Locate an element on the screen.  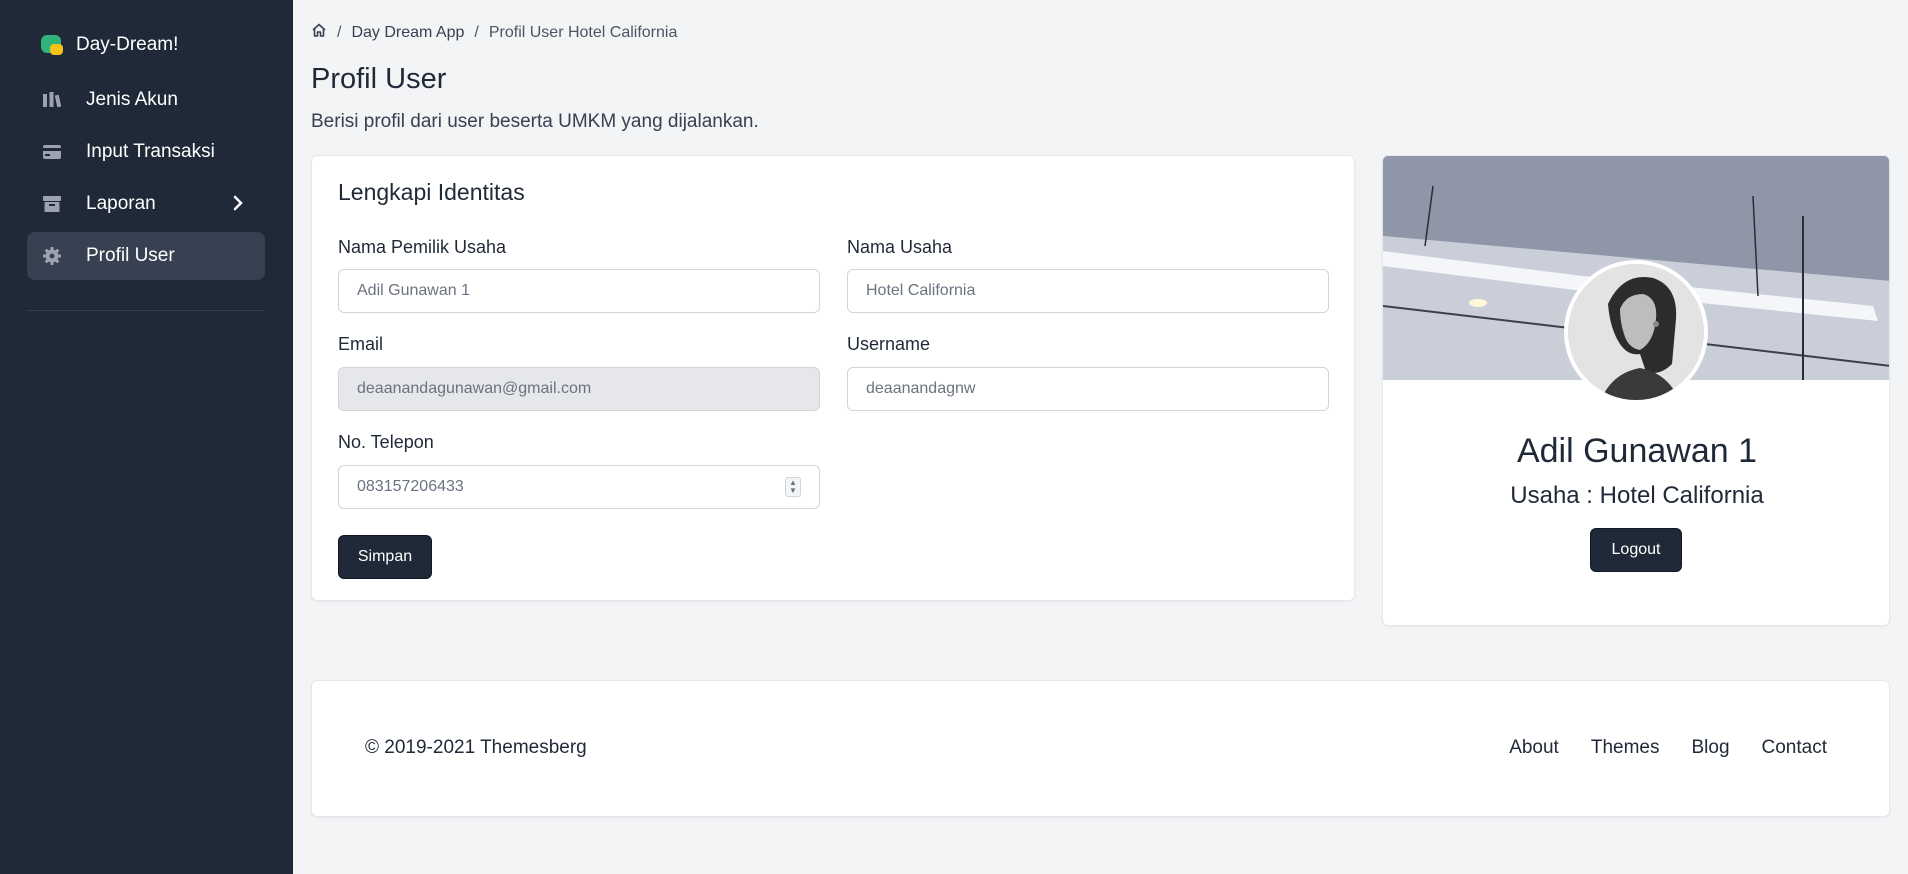
footer-link-contact: Contact is located at coordinates (1794, 748).